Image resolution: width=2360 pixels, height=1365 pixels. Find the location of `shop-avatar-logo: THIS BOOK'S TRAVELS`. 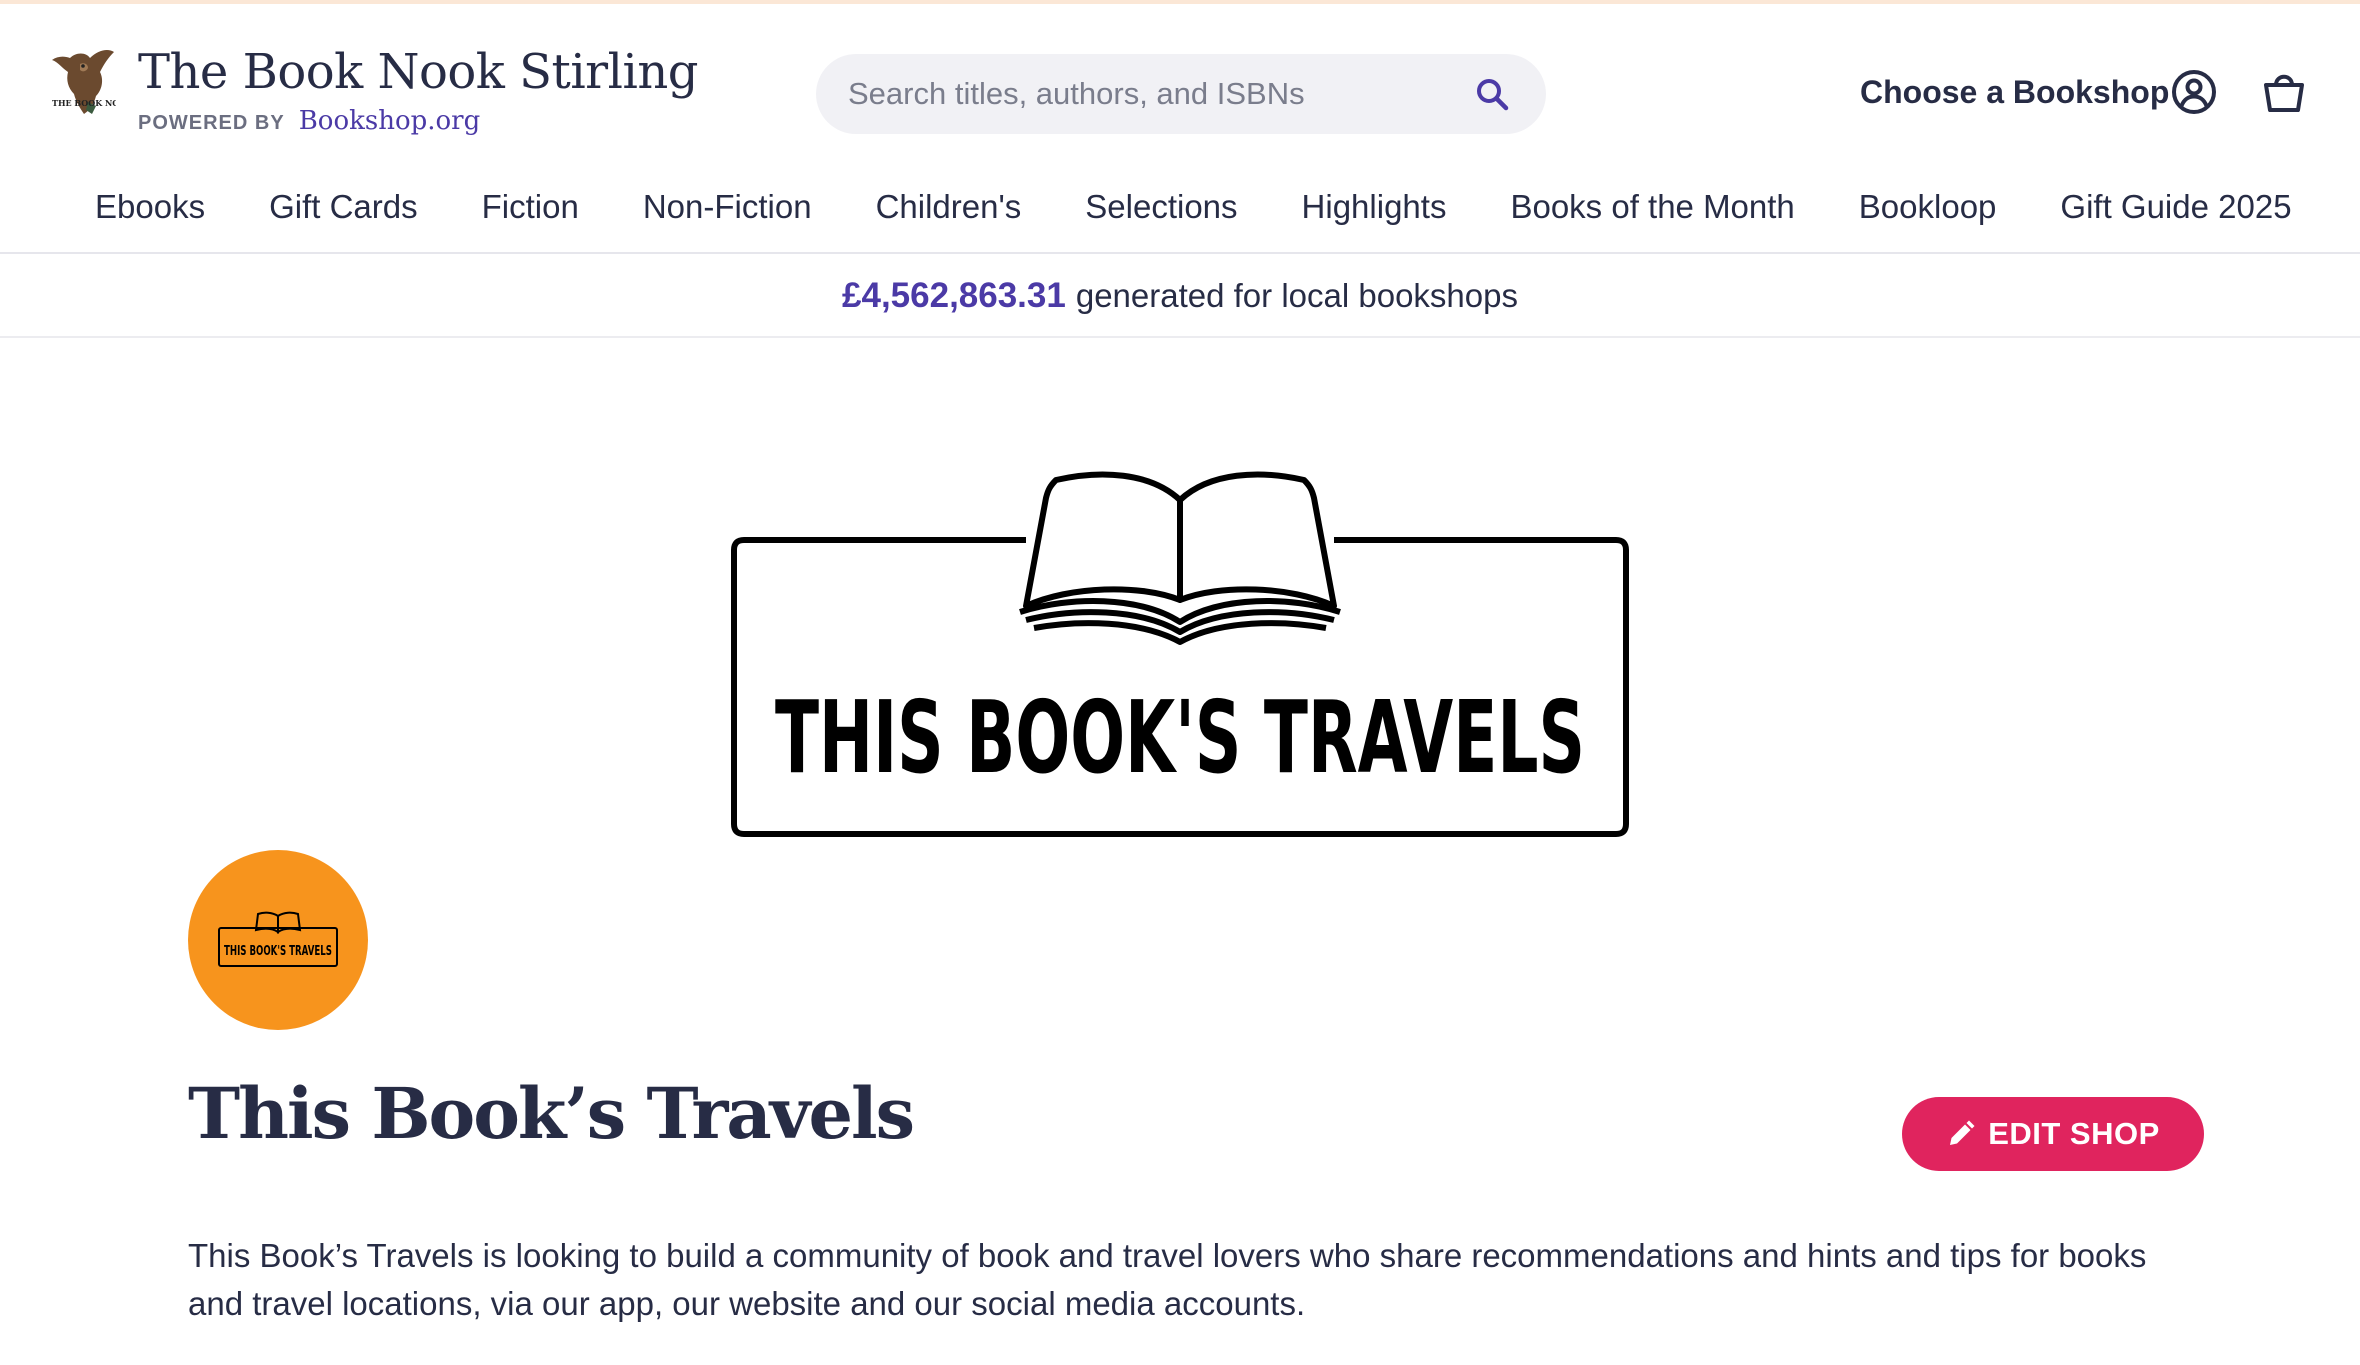

shop-avatar-logo: THIS BOOK'S TRAVELS is located at coordinates (278, 939).